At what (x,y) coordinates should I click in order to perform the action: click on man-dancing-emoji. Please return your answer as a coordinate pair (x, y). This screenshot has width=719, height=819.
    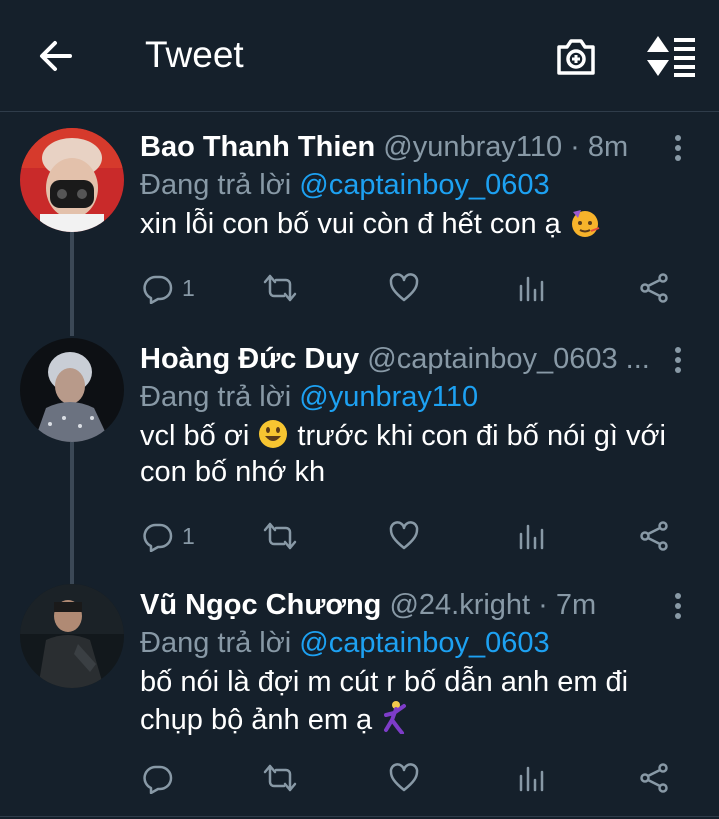
    Looking at the image, I should click on (395, 717).